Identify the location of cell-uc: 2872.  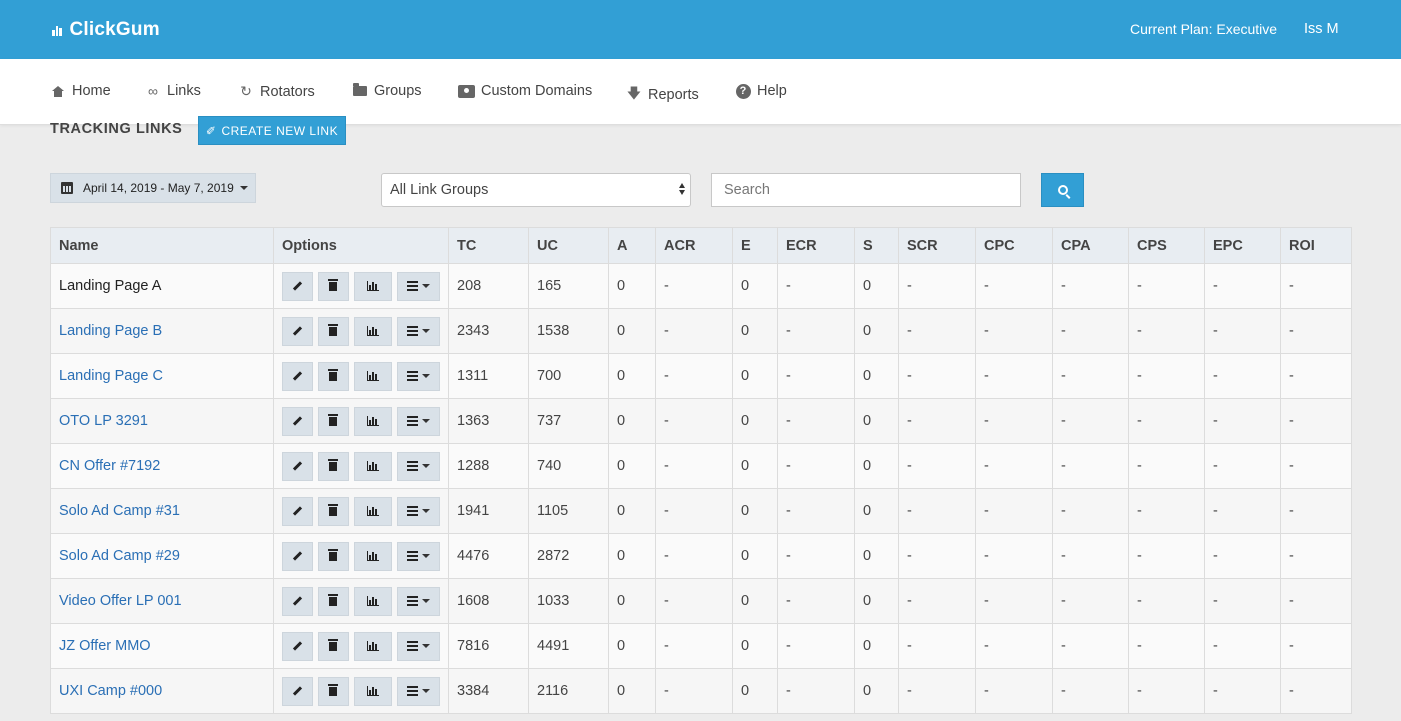
(568, 556).